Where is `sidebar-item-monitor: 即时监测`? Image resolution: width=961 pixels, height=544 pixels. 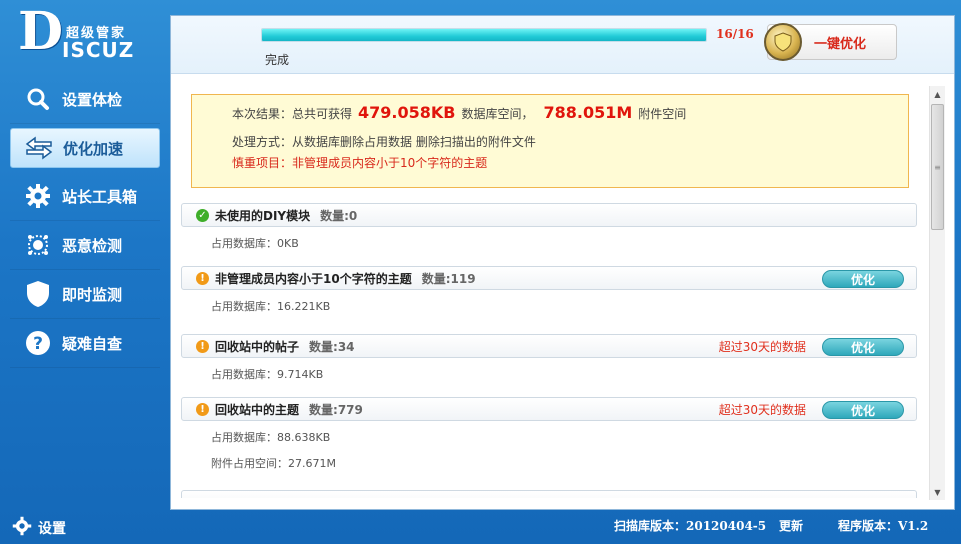 sidebar-item-monitor: 即时监测 is located at coordinates (85, 294).